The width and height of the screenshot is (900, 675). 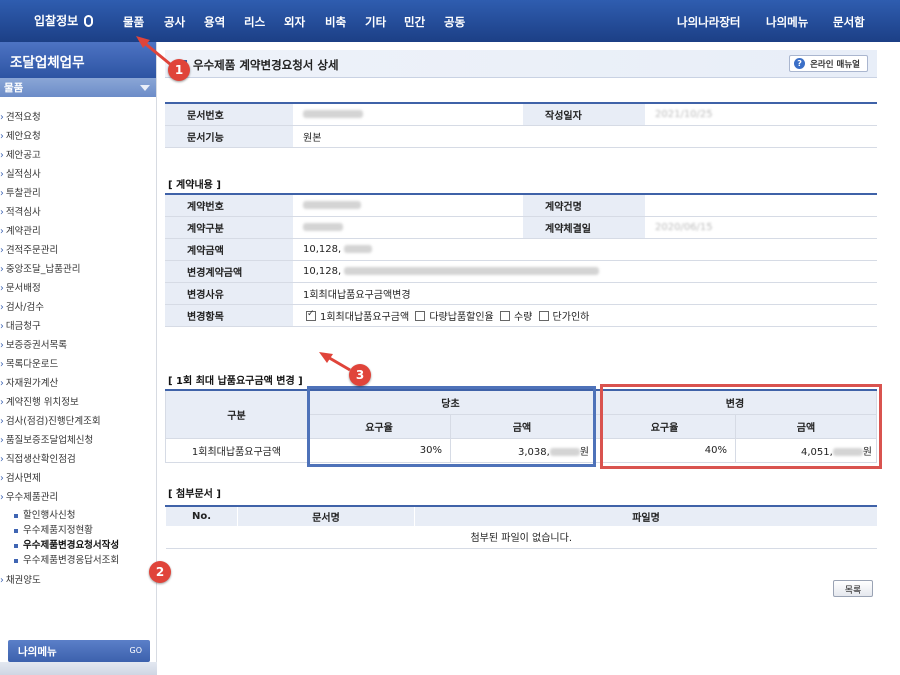 I want to click on annotation-badge-1: 1, so click(x=179, y=70).